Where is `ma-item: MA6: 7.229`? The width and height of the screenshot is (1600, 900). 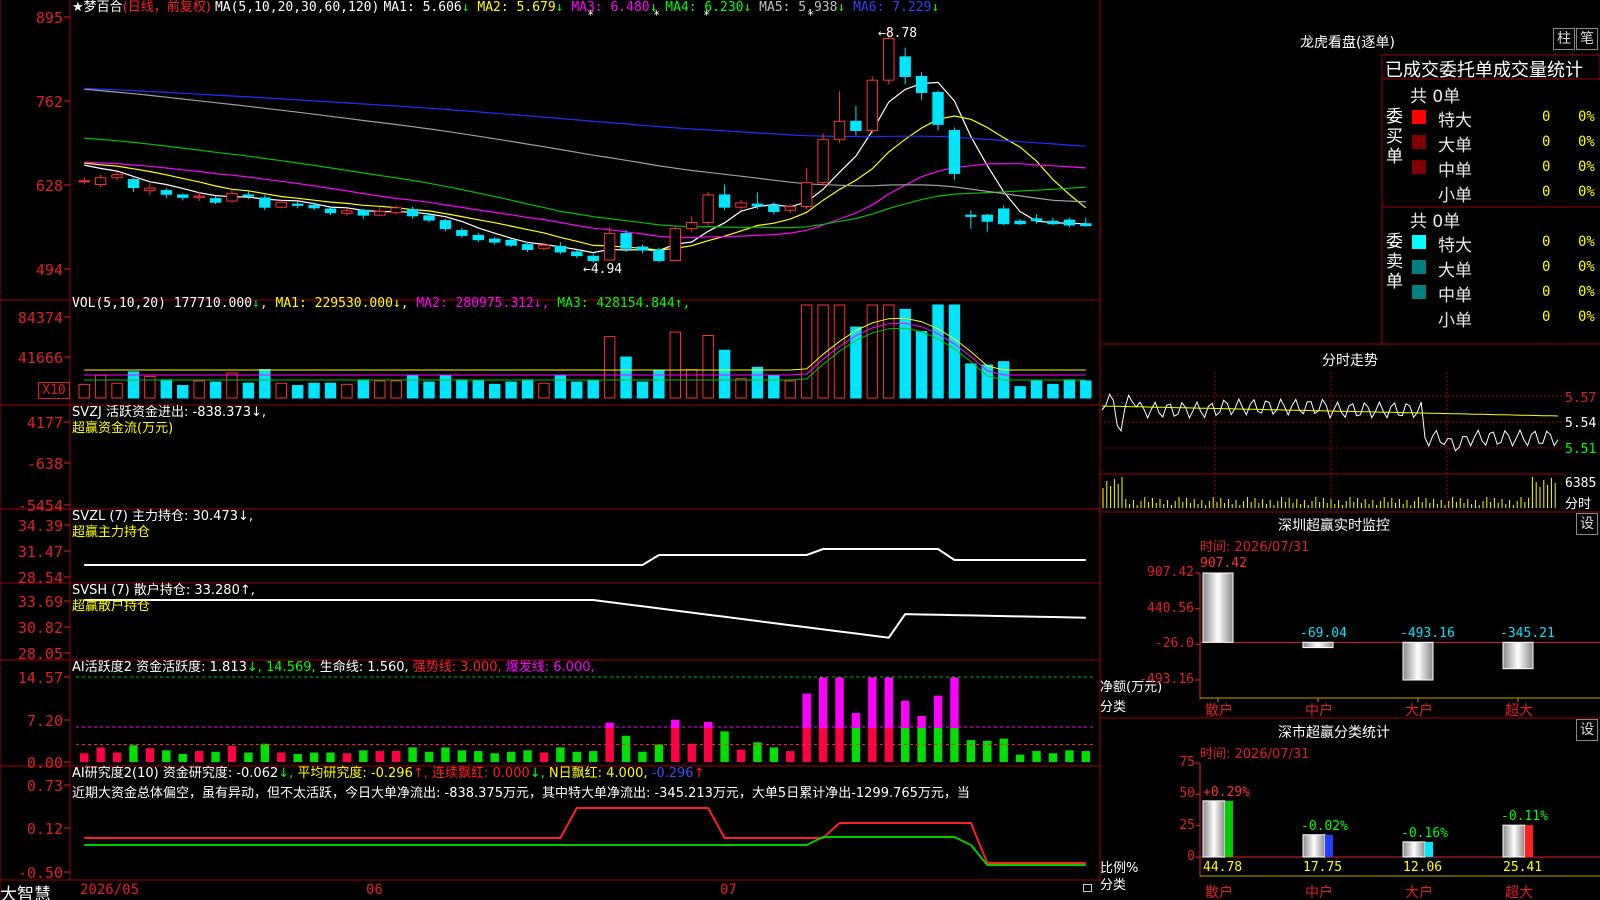 ma-item: MA6: 7.229 is located at coordinates (888, 7).